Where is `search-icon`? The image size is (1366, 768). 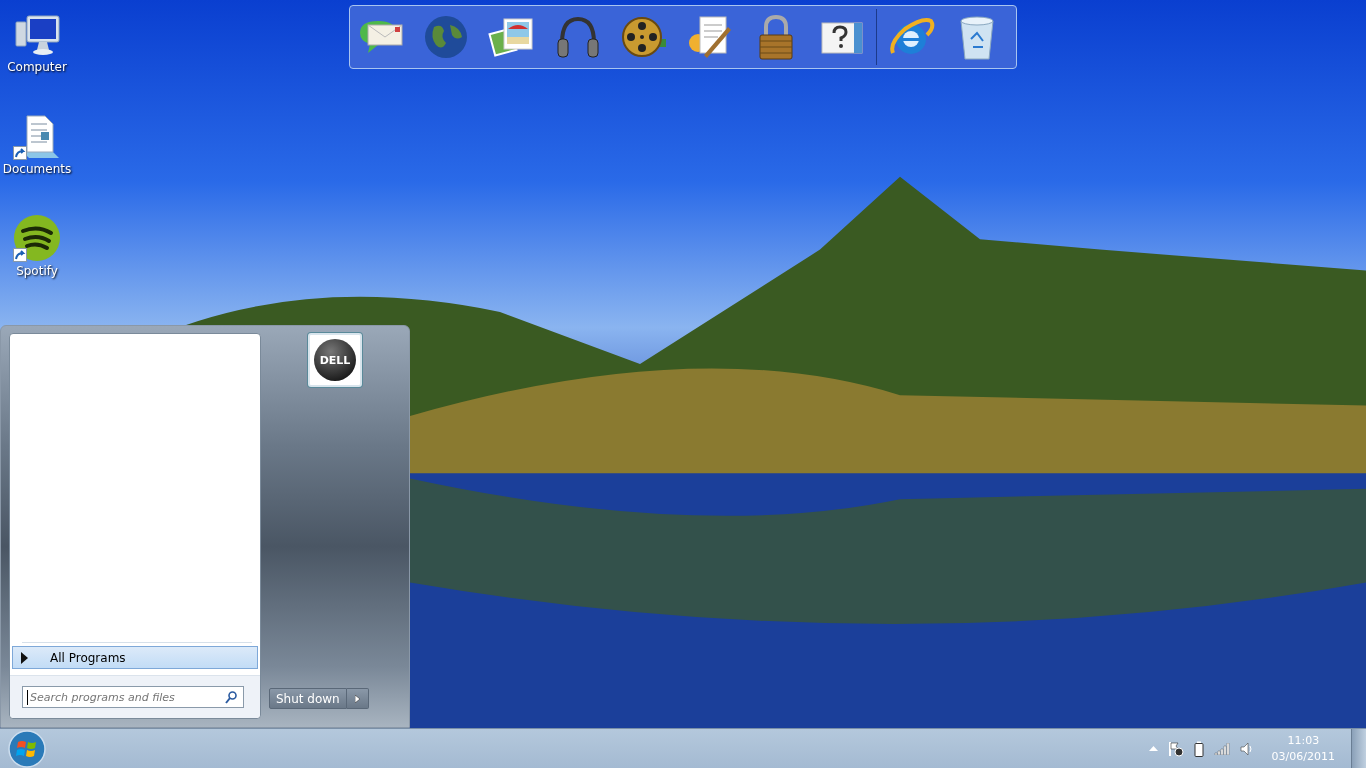
search-icon is located at coordinates (231, 697).